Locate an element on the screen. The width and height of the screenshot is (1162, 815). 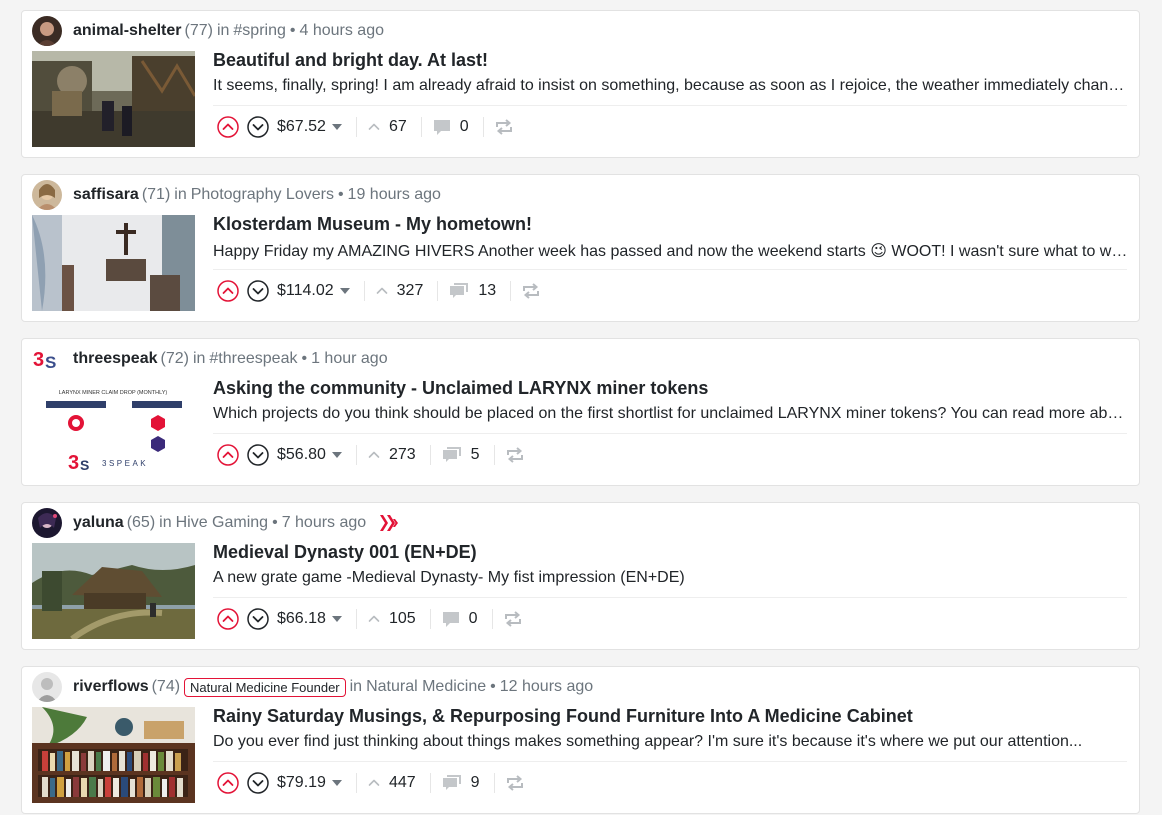
thumb-brand: 3SPEAK is located at coordinates (125, 463).